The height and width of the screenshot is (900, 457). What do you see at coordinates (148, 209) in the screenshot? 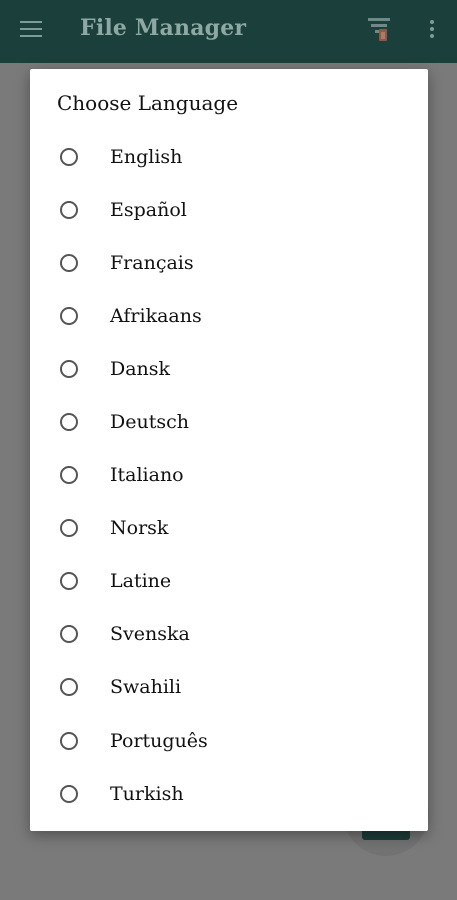
I see `option-label: Español` at bounding box center [148, 209].